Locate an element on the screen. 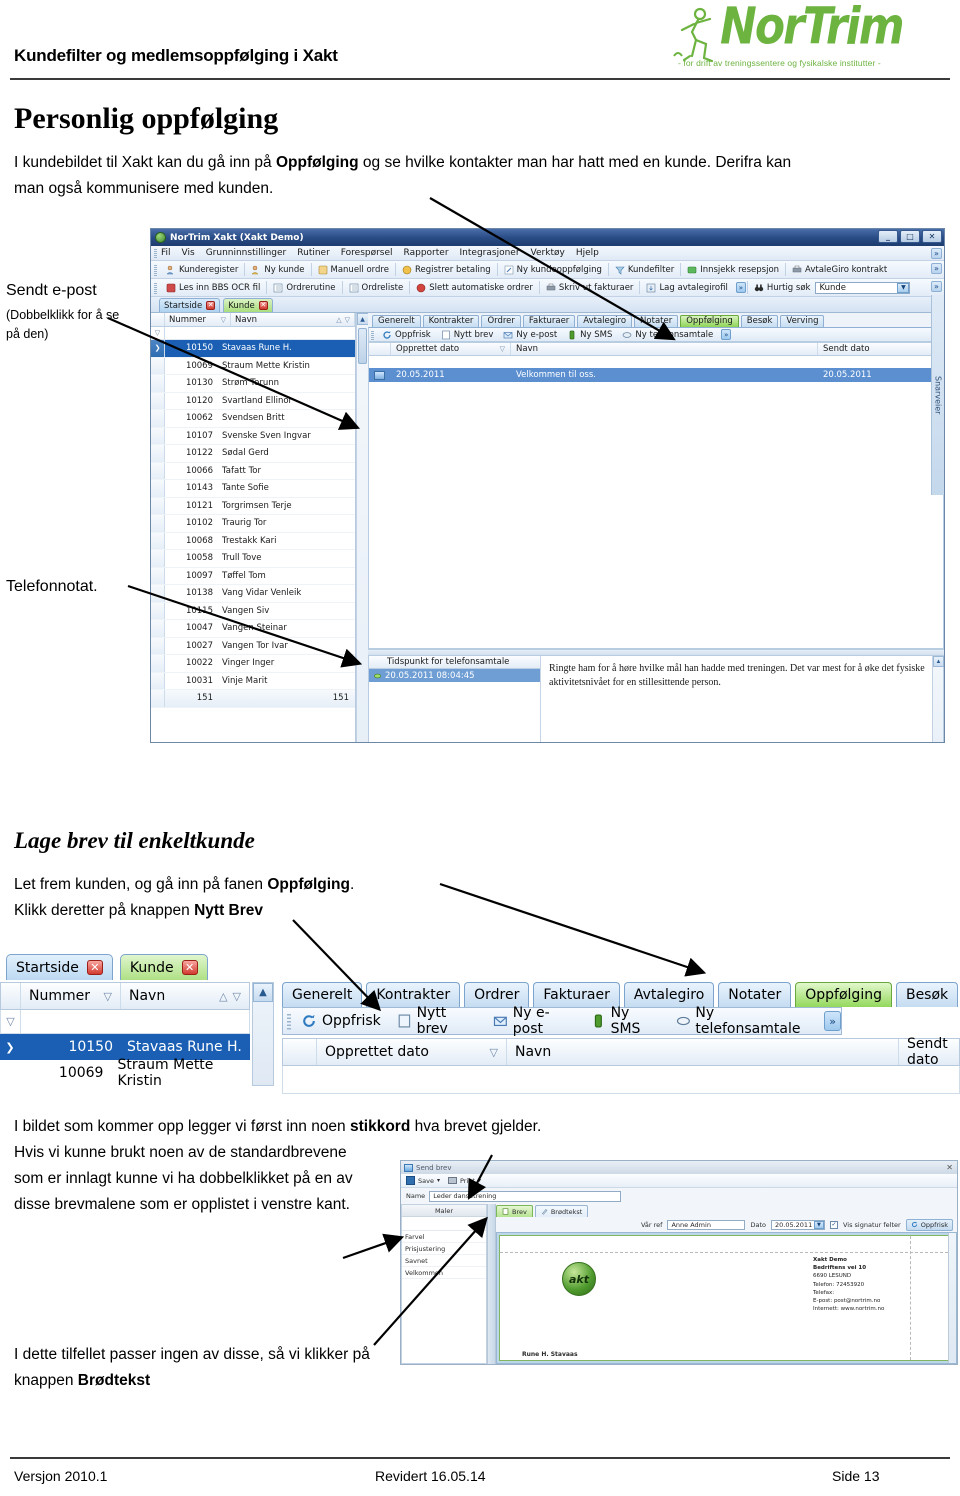 Image resolution: width=960 pixels, height=1496 pixels. toolbar-button-lag-avtalegirofil: Lag avtalegirofil is located at coordinates (686, 288).